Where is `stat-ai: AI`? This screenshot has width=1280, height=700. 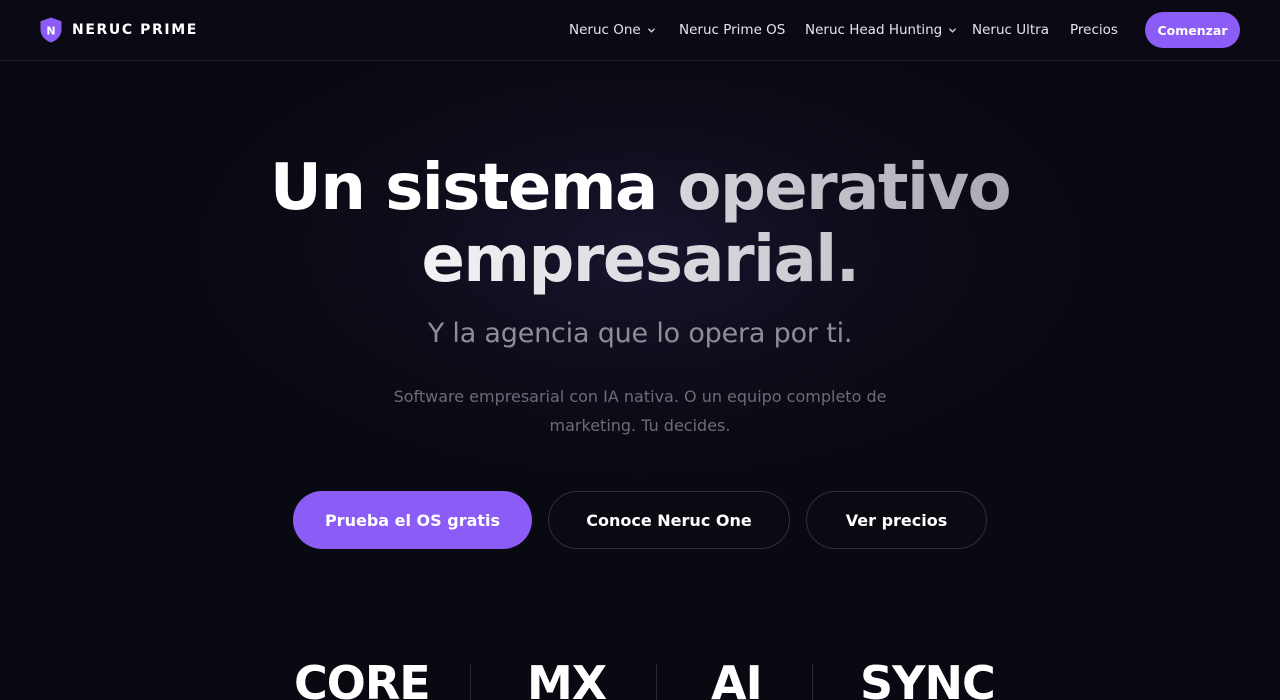 stat-ai: AI is located at coordinates (737, 678).